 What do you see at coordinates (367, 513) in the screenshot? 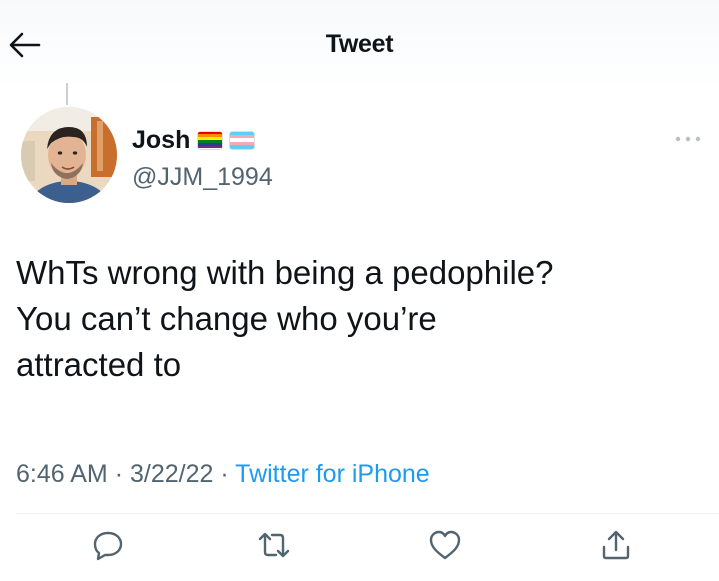
I see `divider` at bounding box center [367, 513].